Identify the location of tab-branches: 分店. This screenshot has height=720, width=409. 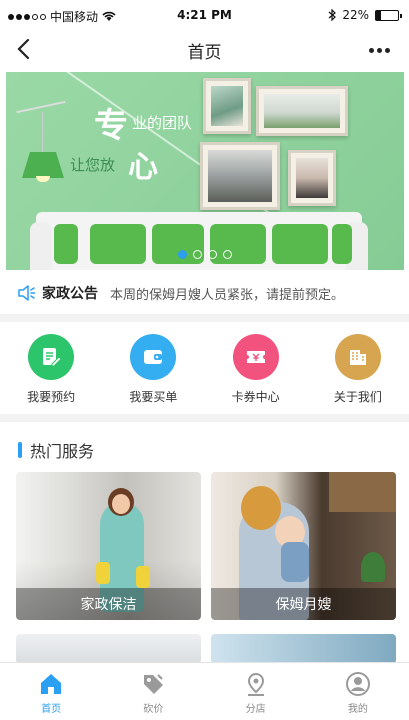
(256, 691).